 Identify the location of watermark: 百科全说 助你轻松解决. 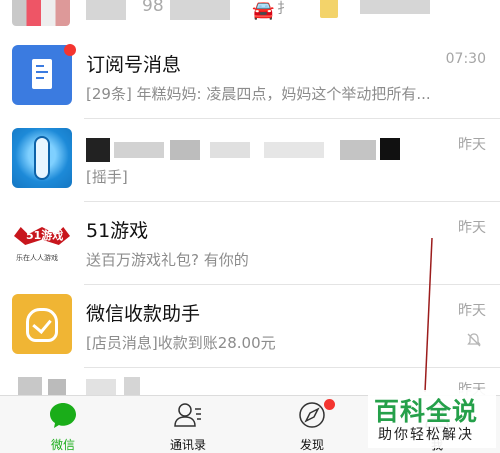
(432, 419).